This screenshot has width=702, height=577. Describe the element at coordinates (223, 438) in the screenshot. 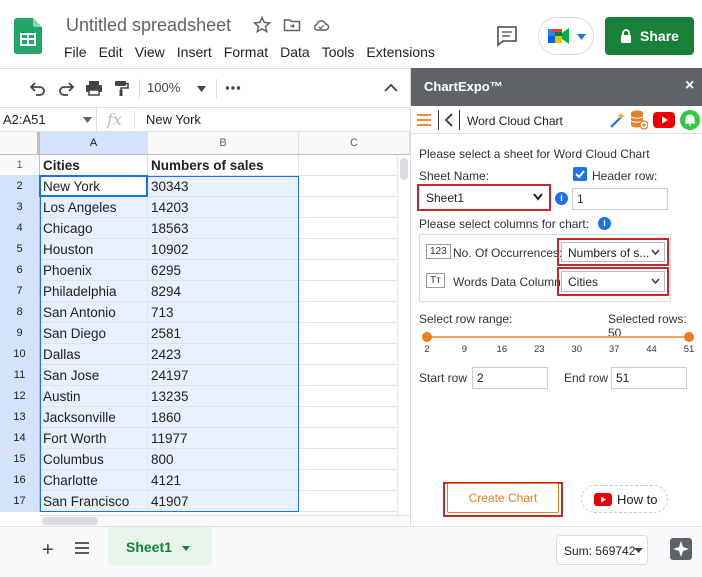

I see `cell-b: 11977` at that location.